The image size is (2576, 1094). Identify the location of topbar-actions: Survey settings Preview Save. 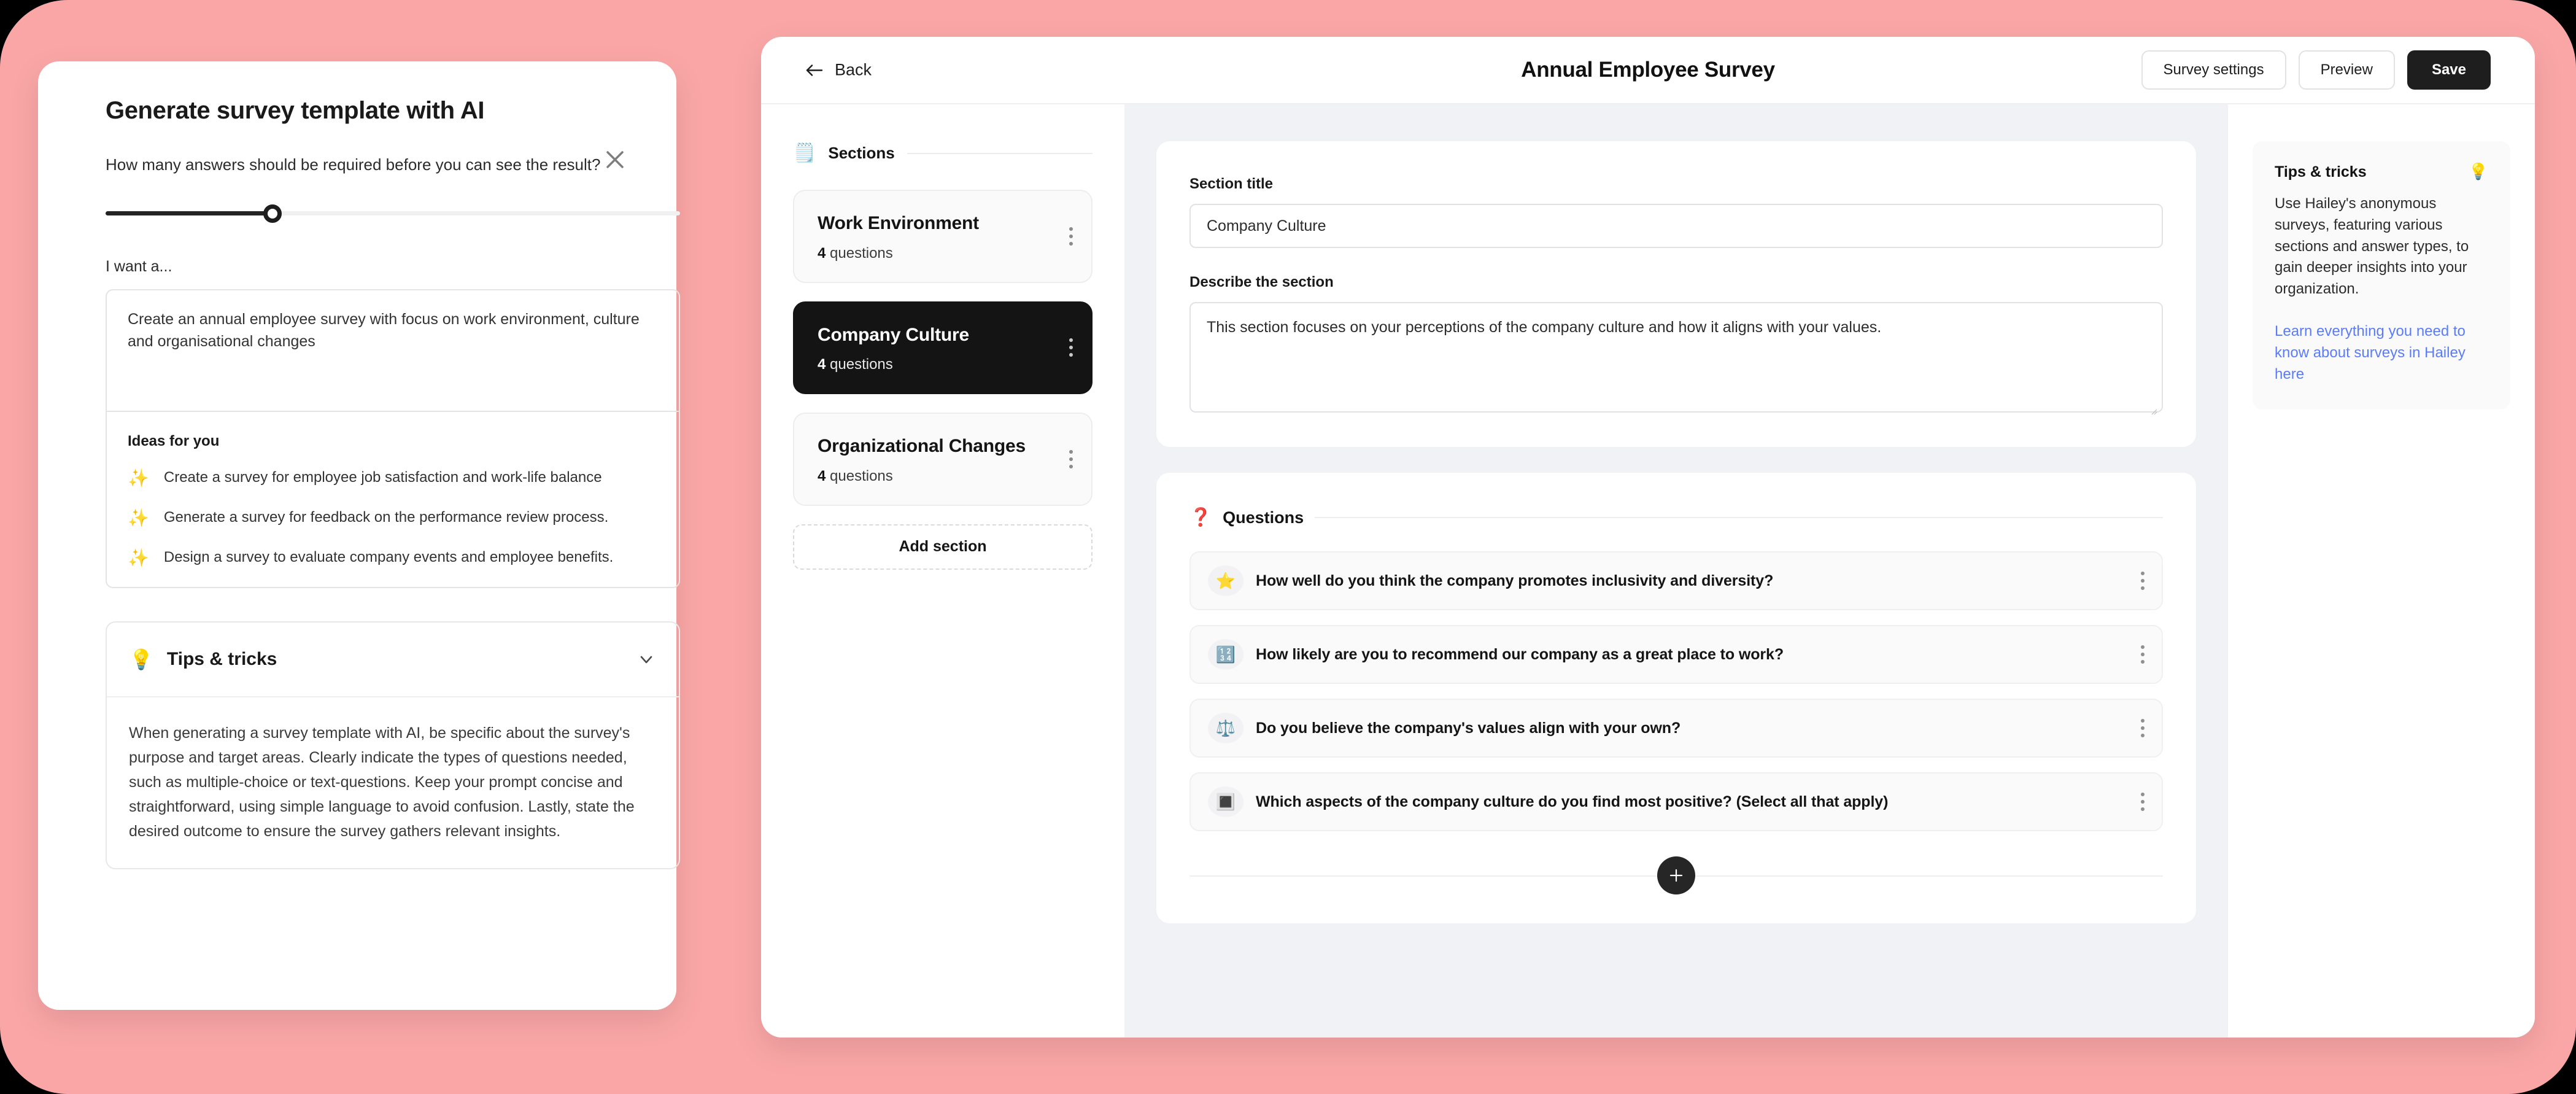
(2316, 70).